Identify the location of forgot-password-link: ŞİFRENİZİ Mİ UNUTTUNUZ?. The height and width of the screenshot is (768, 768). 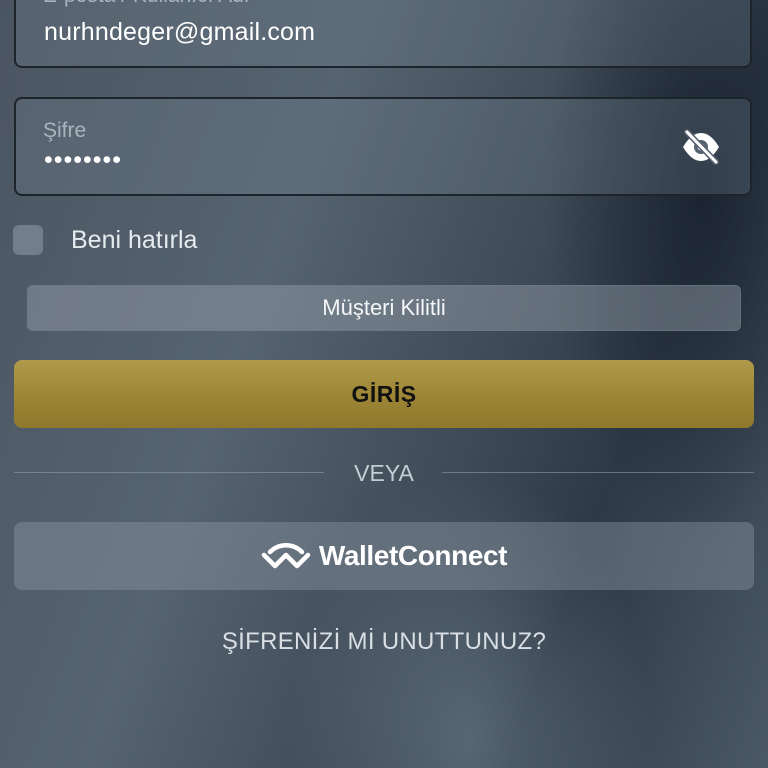
(384, 642).